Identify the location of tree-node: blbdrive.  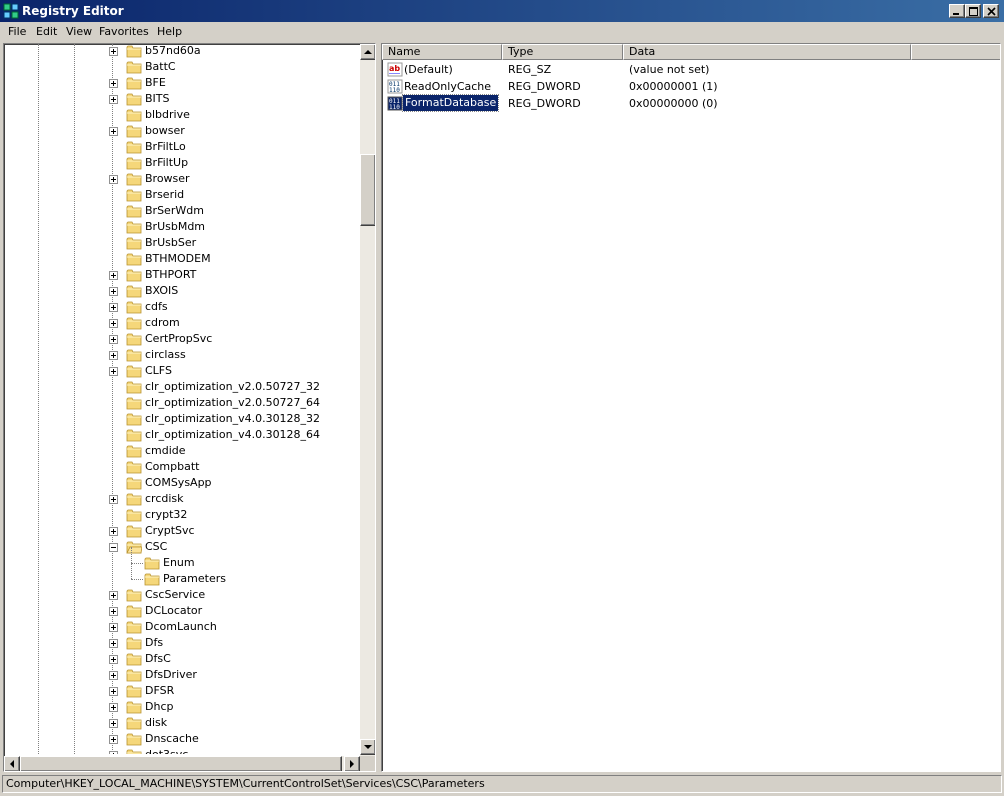
(181, 115).